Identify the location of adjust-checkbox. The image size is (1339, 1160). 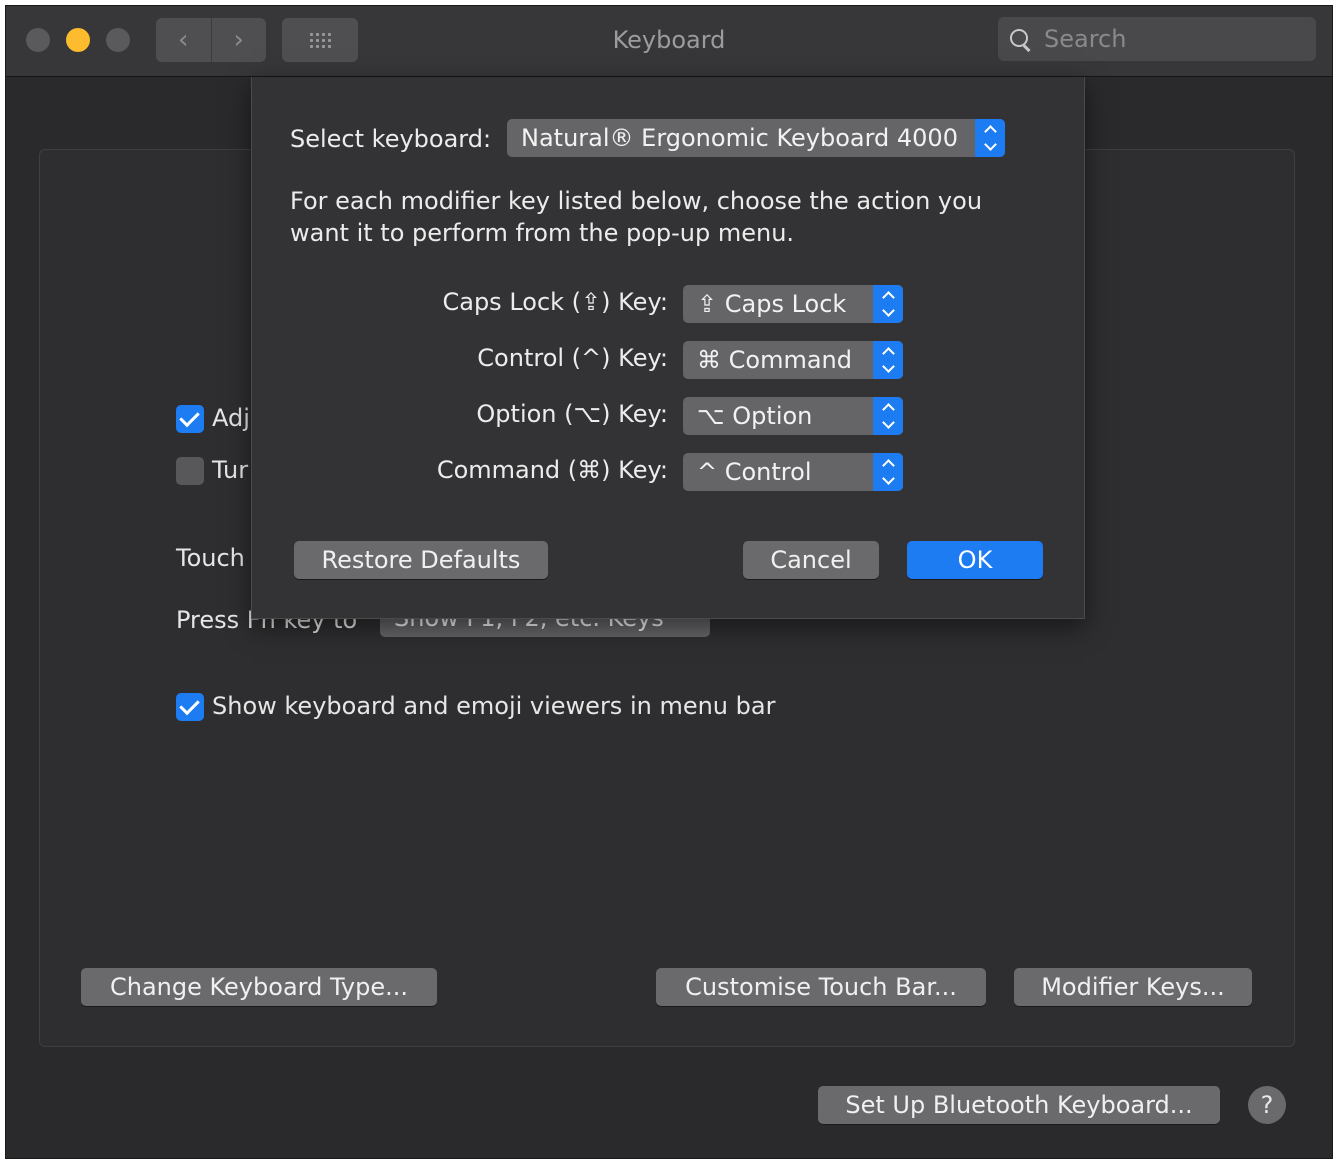
(190, 419).